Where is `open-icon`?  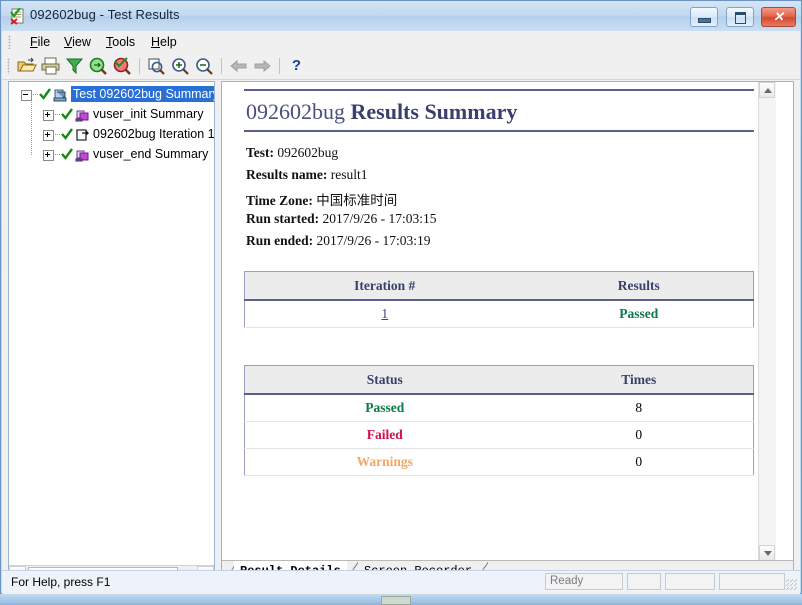
open-icon is located at coordinates (26, 66).